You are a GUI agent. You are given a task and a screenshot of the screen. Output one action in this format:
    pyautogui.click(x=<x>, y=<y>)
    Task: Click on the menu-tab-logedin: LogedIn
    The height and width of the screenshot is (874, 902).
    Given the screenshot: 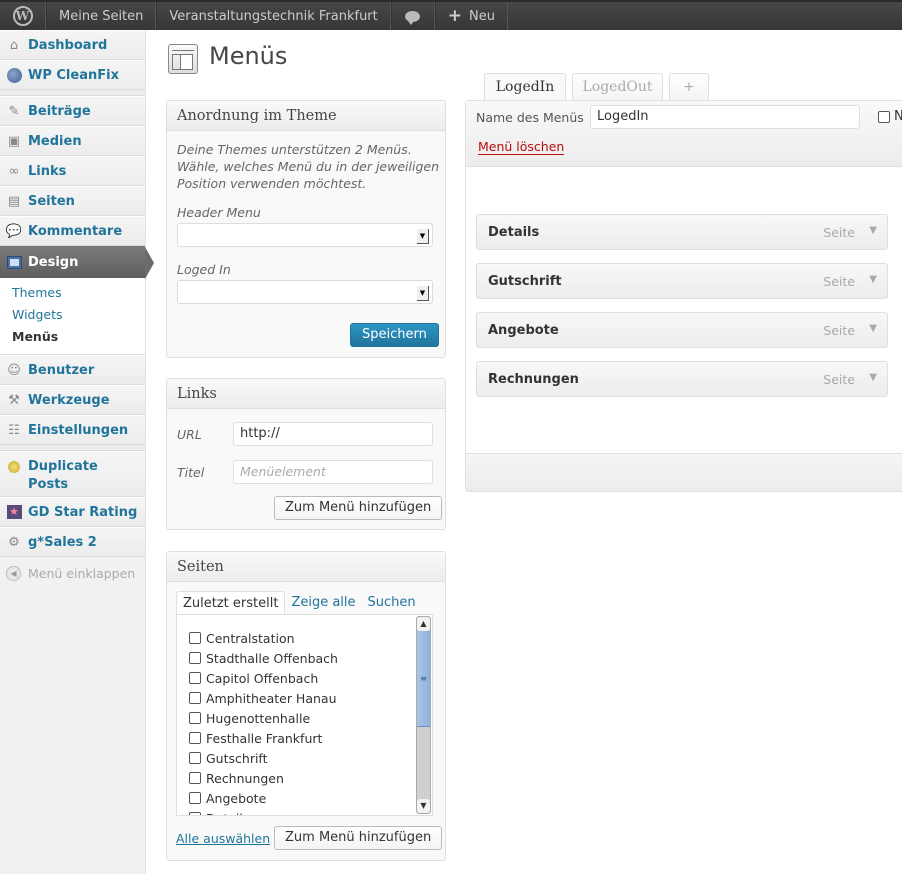 What is the action you would take?
    pyautogui.click(x=525, y=87)
    